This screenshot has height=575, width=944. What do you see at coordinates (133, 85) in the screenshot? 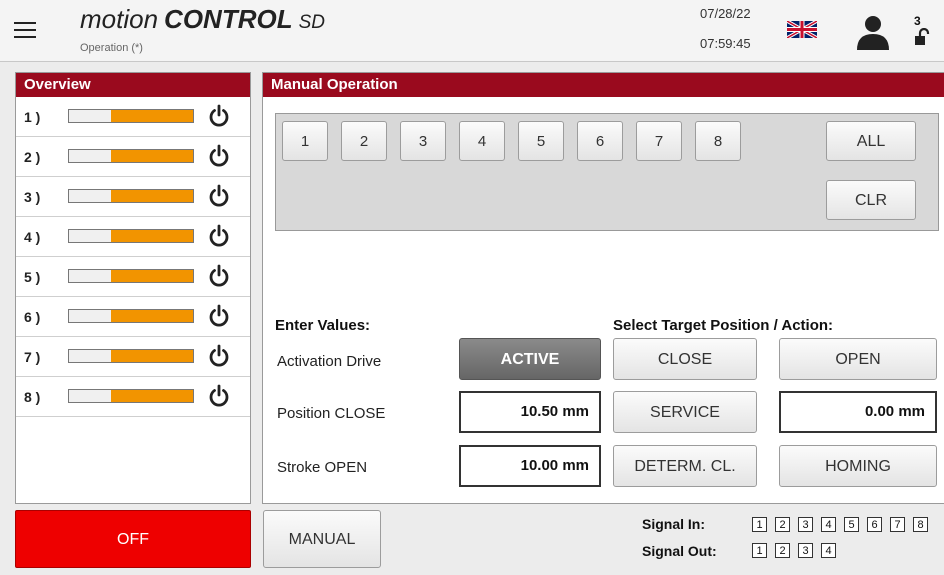
I see `overview-title: Overview` at bounding box center [133, 85].